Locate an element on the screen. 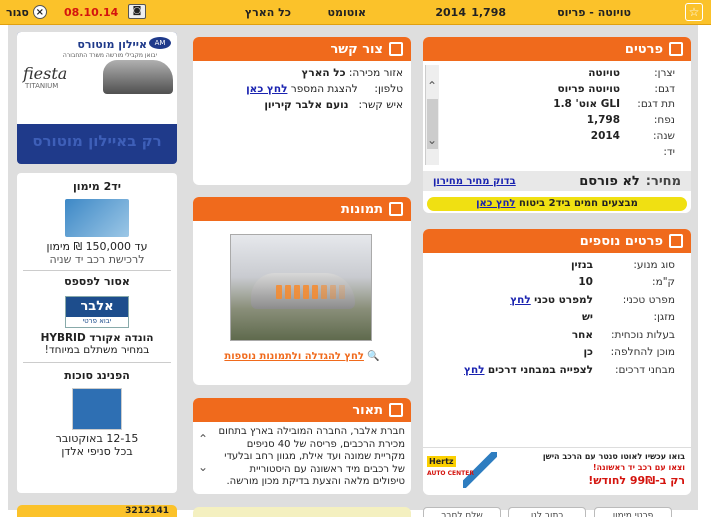  sukkot-title: הפנינג סוכות is located at coordinates (97, 375).